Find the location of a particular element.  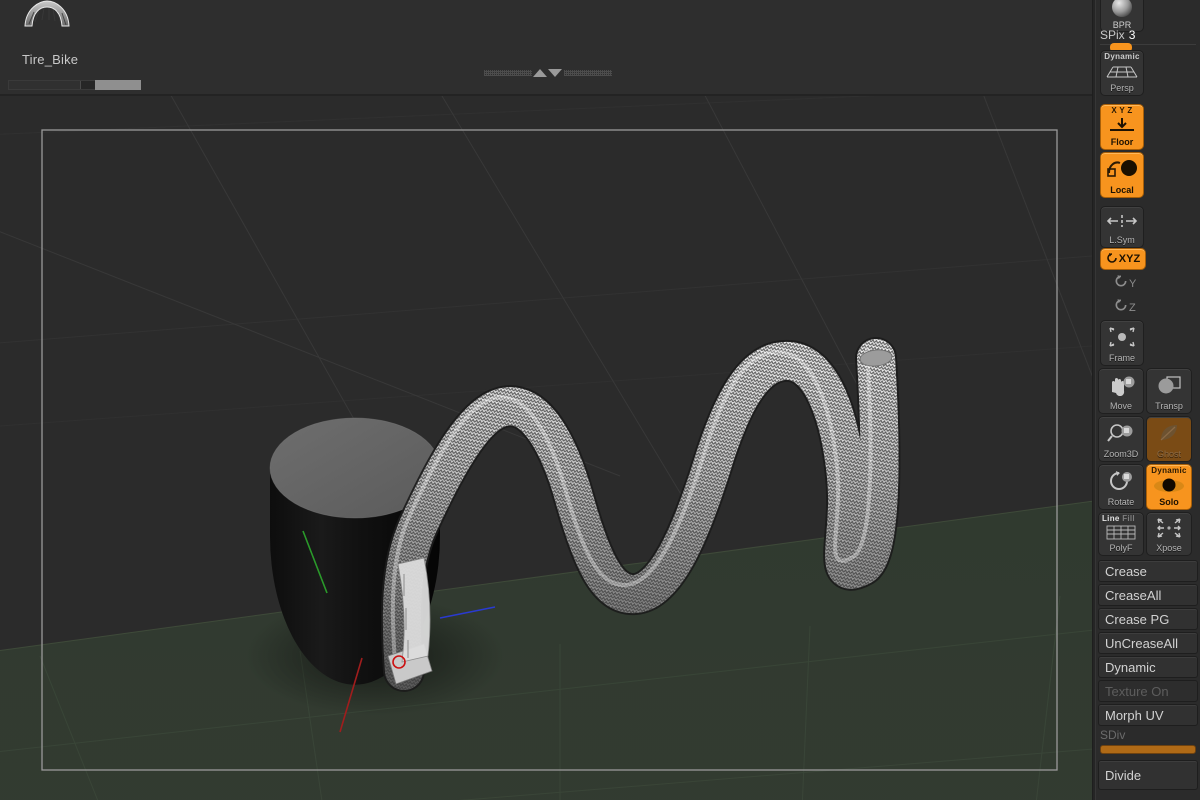

xpose-button: Xpose is located at coordinates (1169, 534).